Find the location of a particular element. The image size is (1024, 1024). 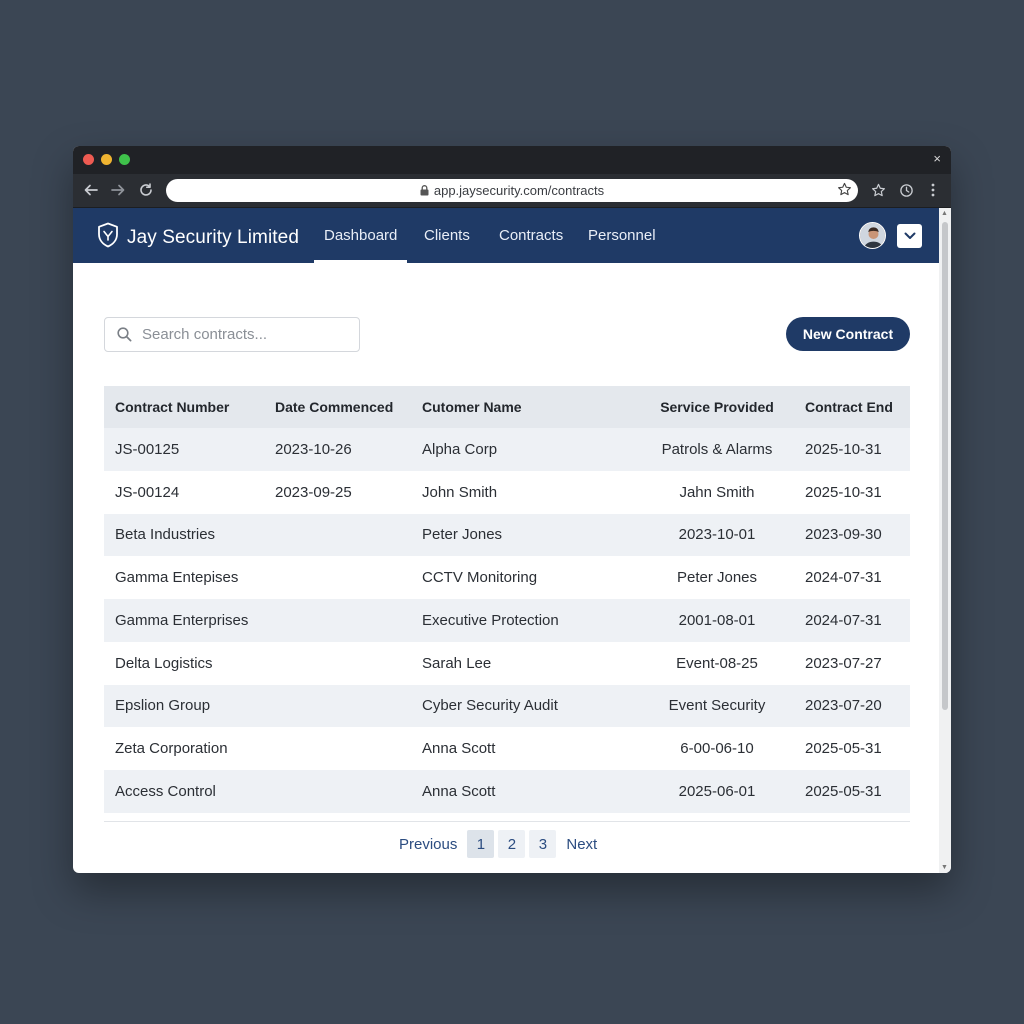

cell-contract-number: Epslion Group is located at coordinates (184, 706).